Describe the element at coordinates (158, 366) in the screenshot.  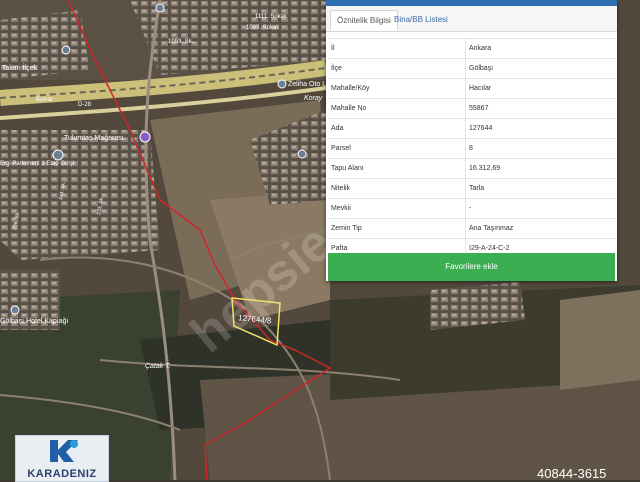
I see `map-label-catak: Çatak T.` at that location.